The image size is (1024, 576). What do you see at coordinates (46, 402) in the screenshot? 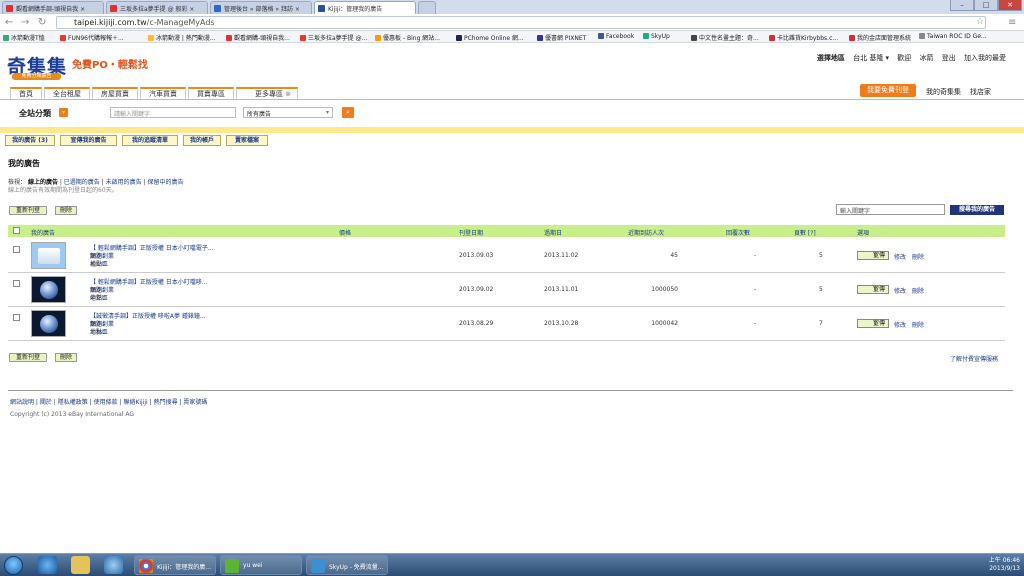
I see `footer-link: 關於` at bounding box center [46, 402].